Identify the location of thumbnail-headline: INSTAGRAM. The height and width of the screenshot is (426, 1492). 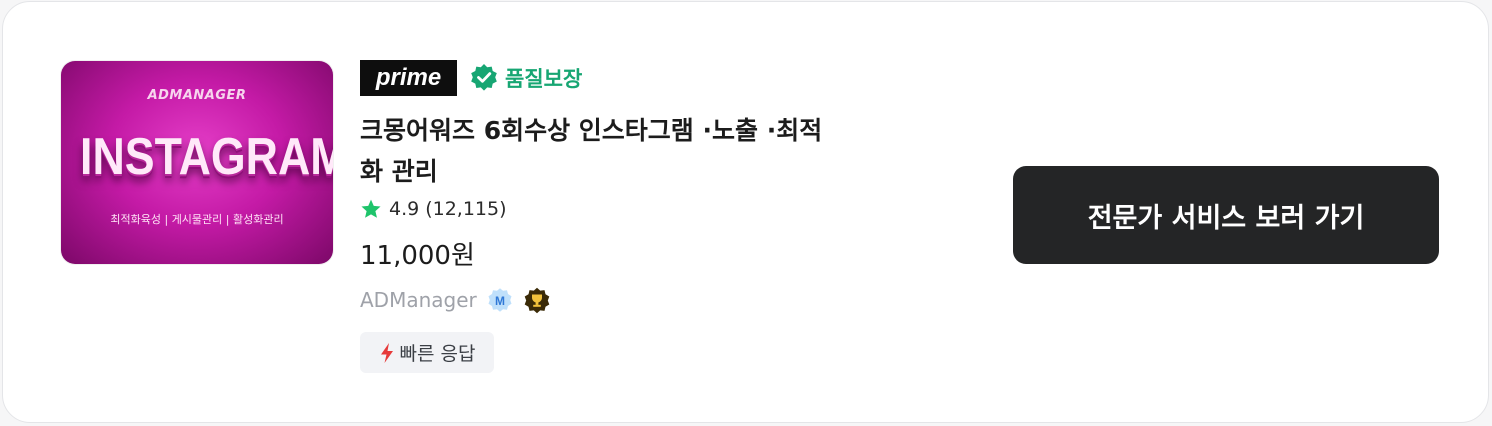
(206, 157).